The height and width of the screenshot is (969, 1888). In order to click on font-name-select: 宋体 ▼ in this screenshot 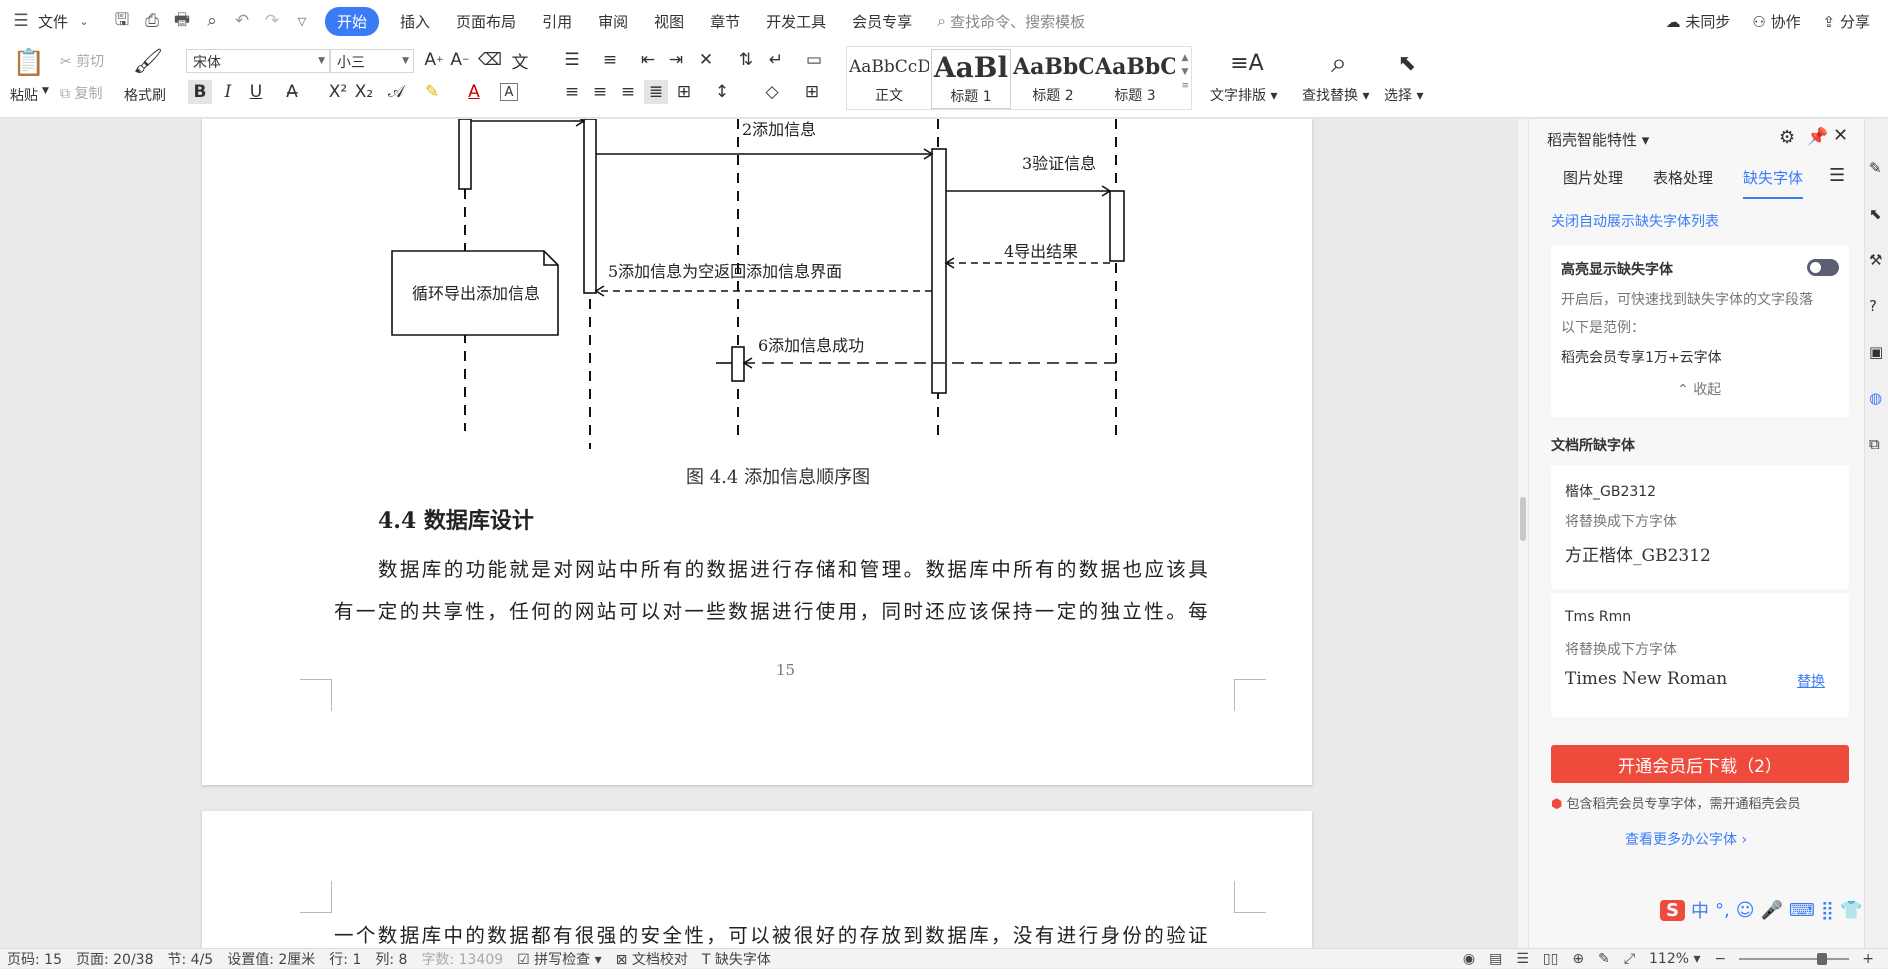, I will do `click(258, 61)`.